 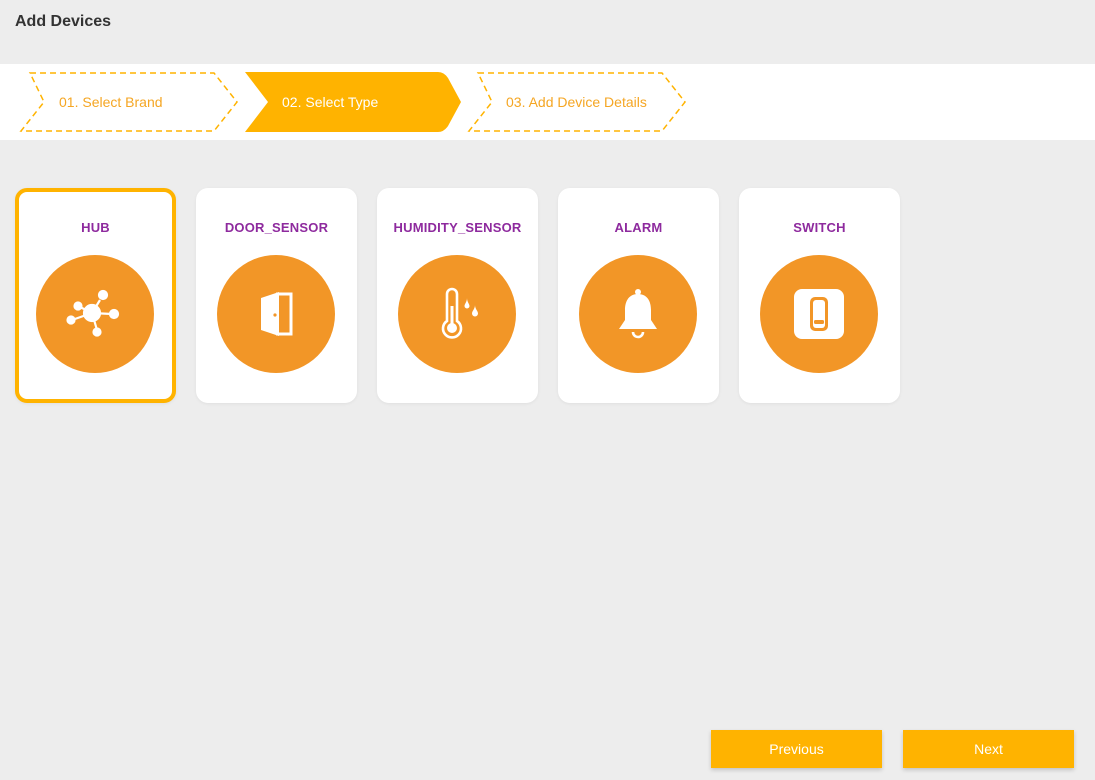 I want to click on step-select-brand: 01. Select Brand, so click(x=128, y=102).